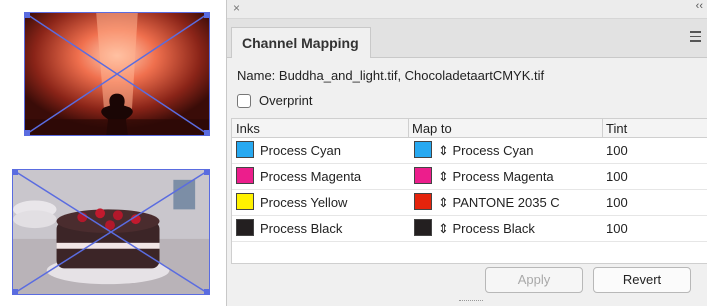  I want to click on column-header-inks: Inks, so click(248, 128).